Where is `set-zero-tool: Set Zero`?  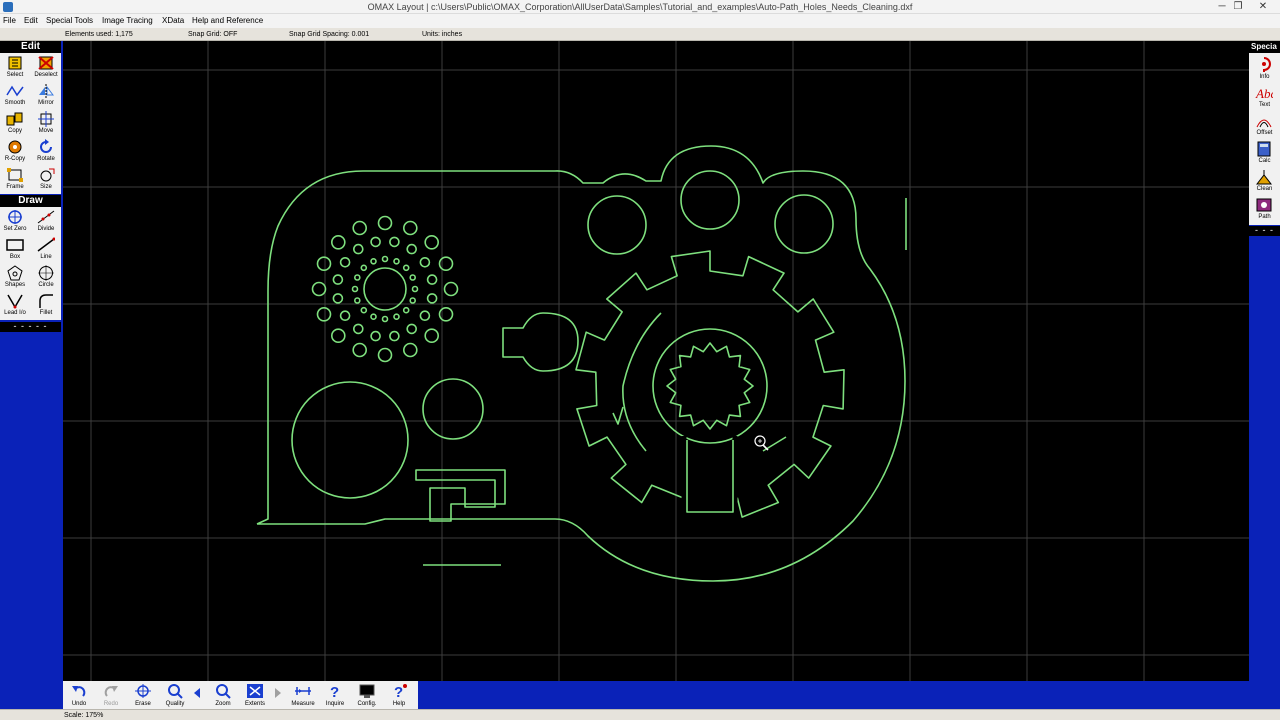 set-zero-tool: Set Zero is located at coordinates (15, 221).